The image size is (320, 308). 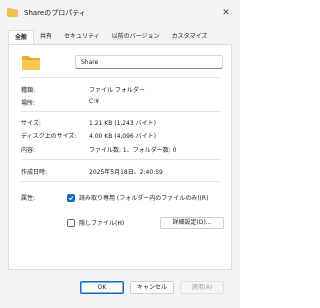 I want to click on location-value: C:¥, so click(x=94, y=101).